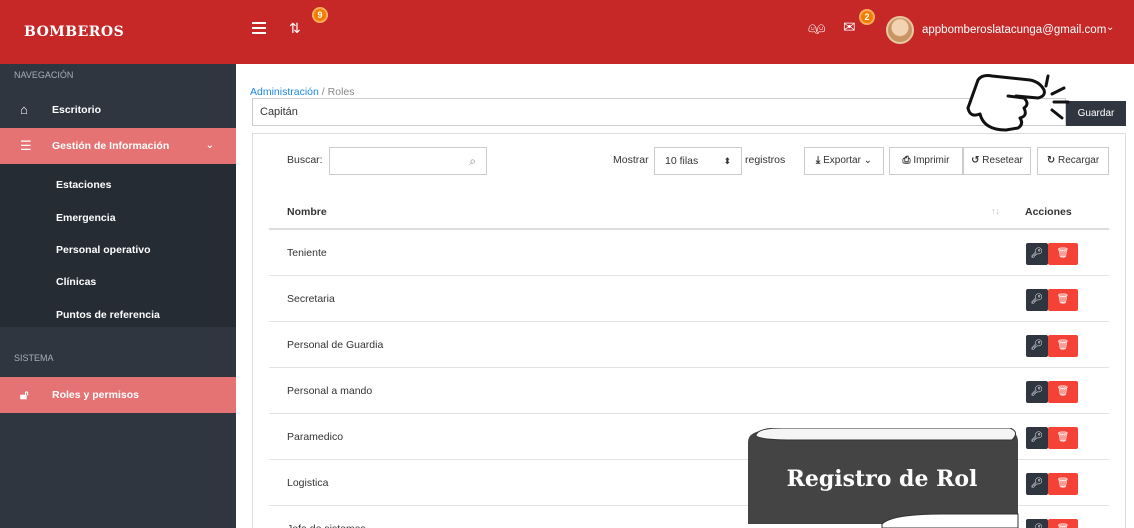 This screenshot has height=528, width=1134. What do you see at coordinates (83, 185) in the screenshot?
I see `sidebar-subitem-estaciones: Estaciones` at bounding box center [83, 185].